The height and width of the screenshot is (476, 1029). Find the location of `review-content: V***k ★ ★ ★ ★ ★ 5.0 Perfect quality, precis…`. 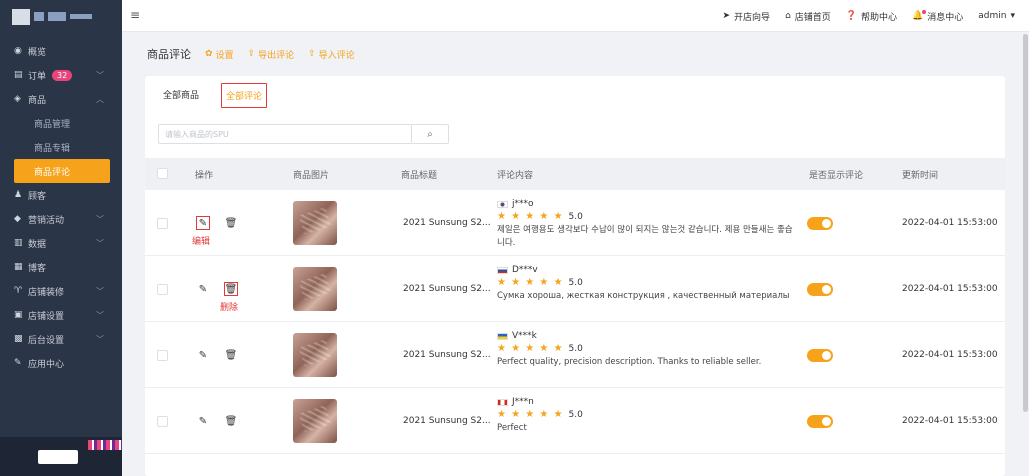

review-content: V***k ★ ★ ★ ★ ★ 5.0 Perfect quality, precis… is located at coordinates (647, 349).